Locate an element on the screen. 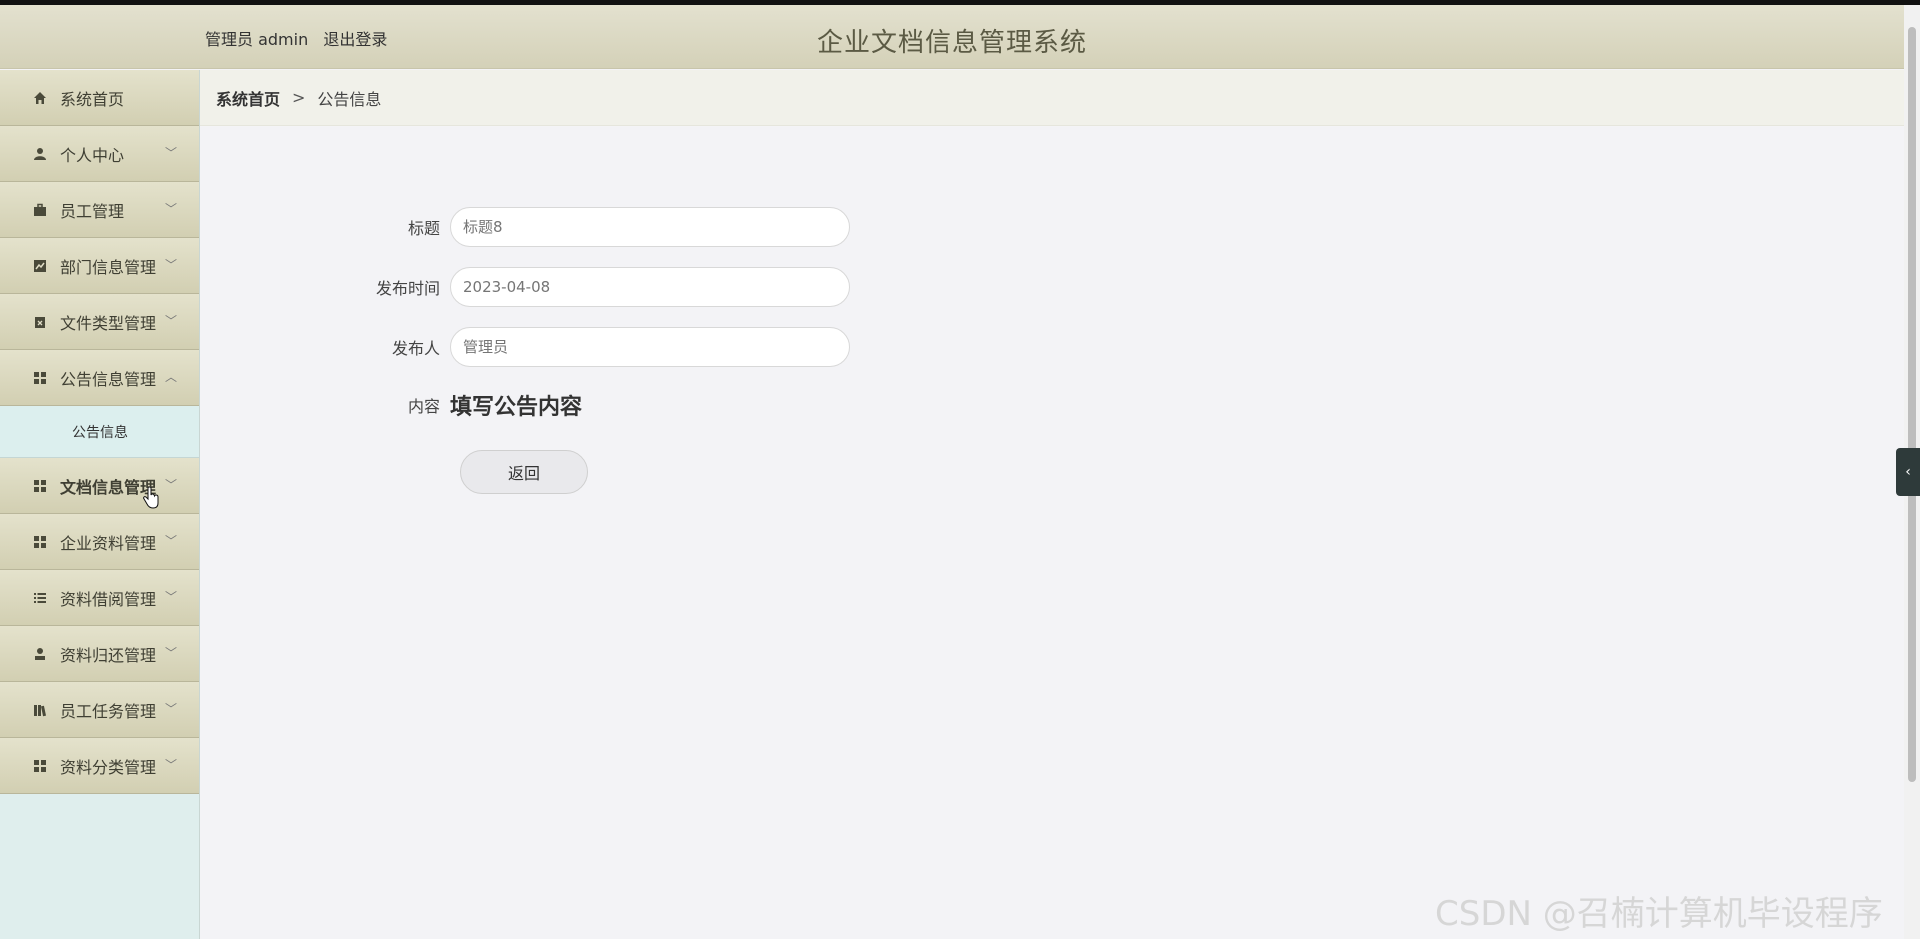 The image size is (1920, 939). content-label: 内容 is located at coordinates (423, 406).